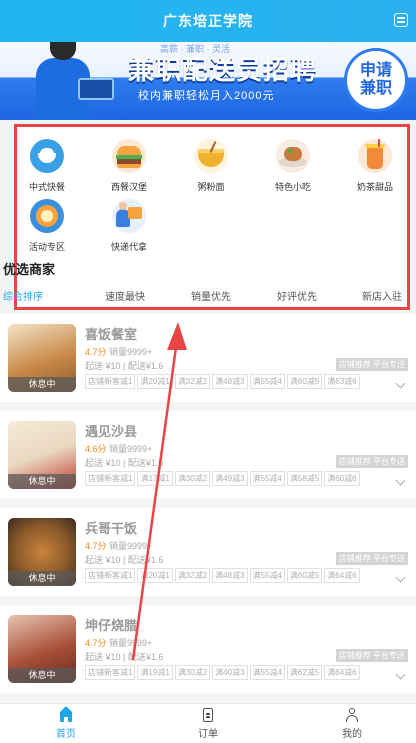 Image resolution: width=416 pixels, height=743 pixels. I want to click on apply-badge: 申请 兼职, so click(376, 80).